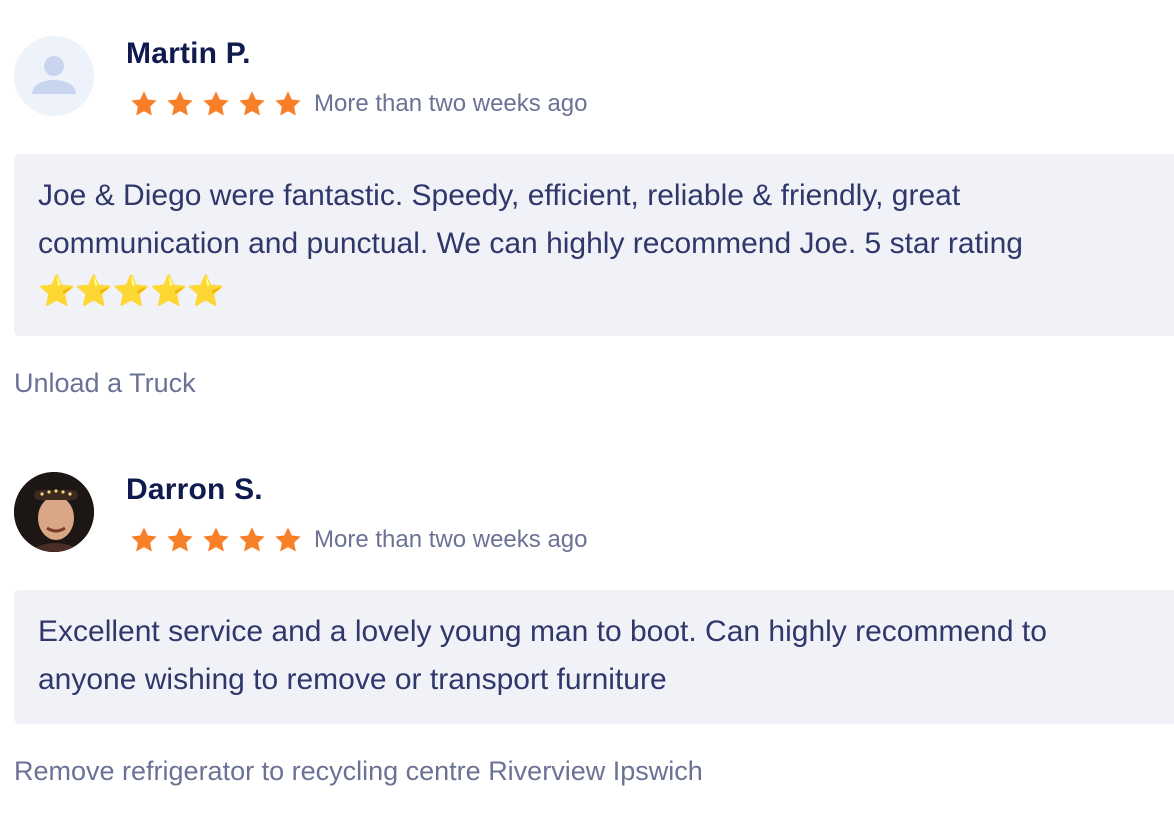 Image resolution: width=1174 pixels, height=818 pixels. Describe the element at coordinates (194, 489) in the screenshot. I see `reviewer-name: Darron S.` at that location.